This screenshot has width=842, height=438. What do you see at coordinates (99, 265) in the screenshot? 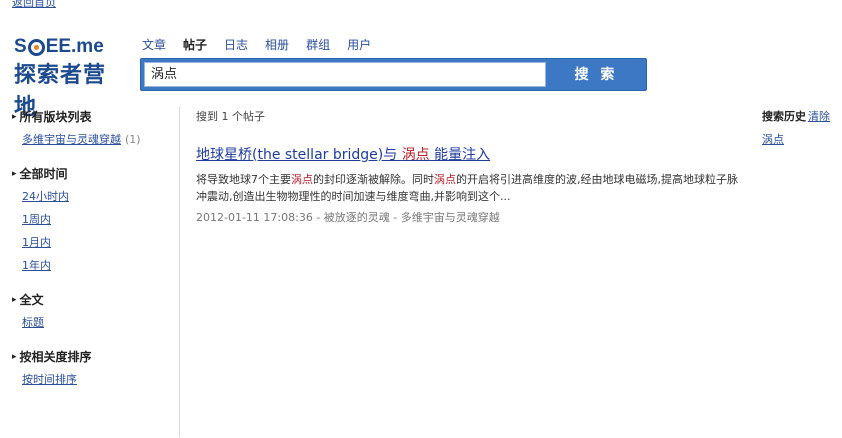
I see `time-1year: 1年内` at bounding box center [99, 265].